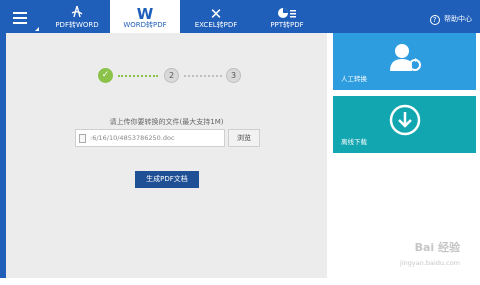 This screenshot has width=480, height=285. I want to click on step-2-indicator: 2, so click(171, 75).